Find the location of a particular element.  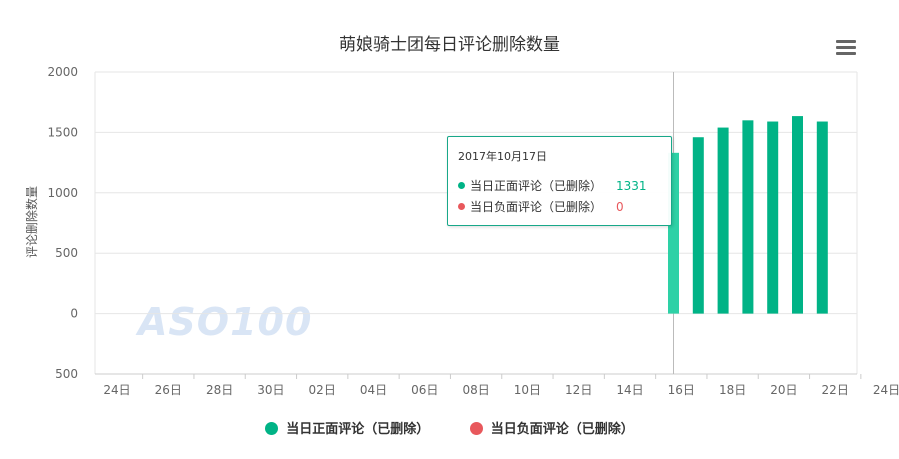

tooltip-date: 2017年10月17日 is located at coordinates (502, 156).